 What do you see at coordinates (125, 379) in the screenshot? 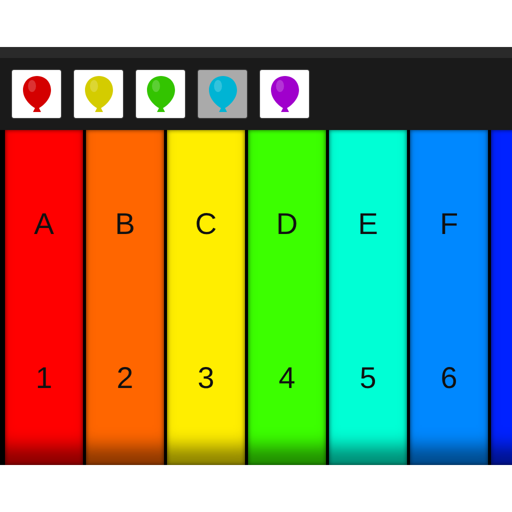
I see `number-label: 2` at bounding box center [125, 379].